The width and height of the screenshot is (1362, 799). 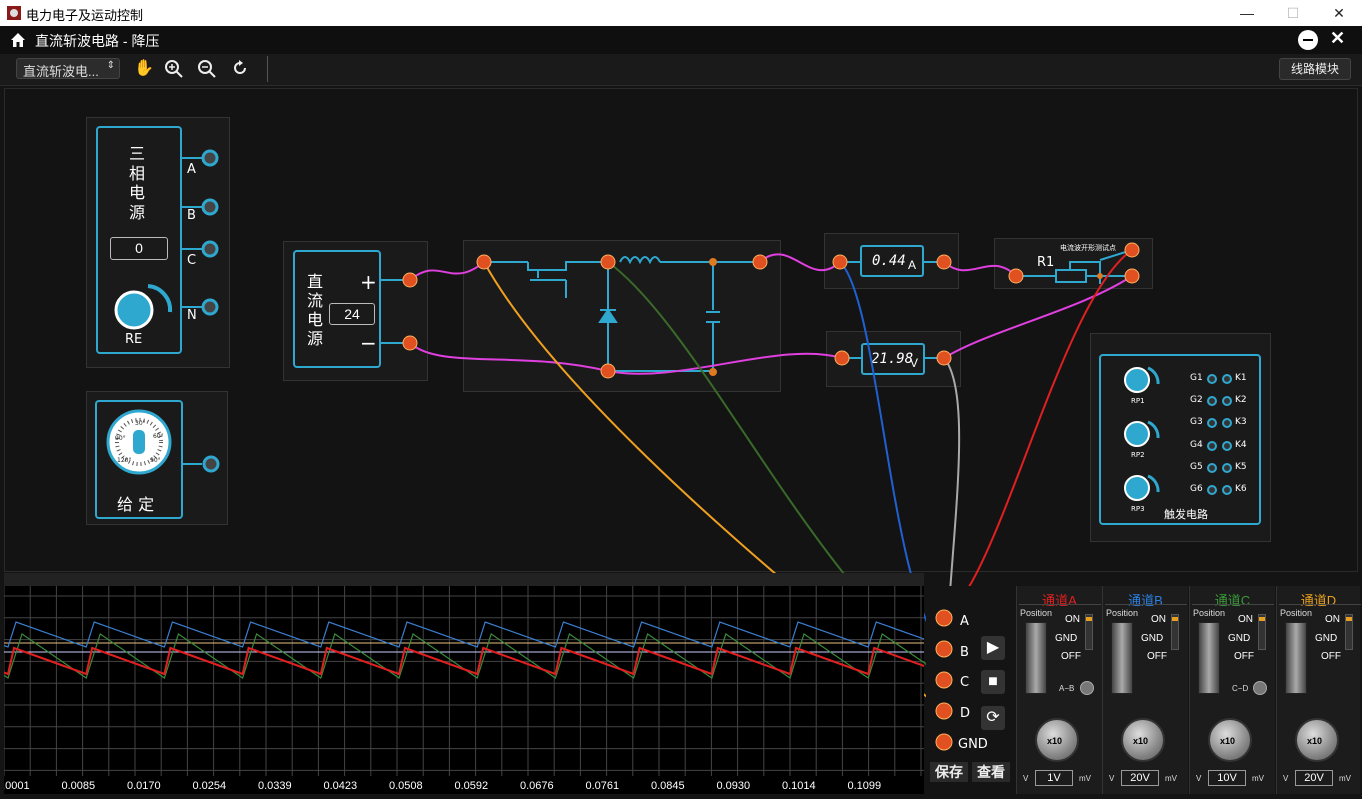 What do you see at coordinates (865, 786) in the screenshot?
I see `x-tick-label: 0.1099` at bounding box center [865, 786].